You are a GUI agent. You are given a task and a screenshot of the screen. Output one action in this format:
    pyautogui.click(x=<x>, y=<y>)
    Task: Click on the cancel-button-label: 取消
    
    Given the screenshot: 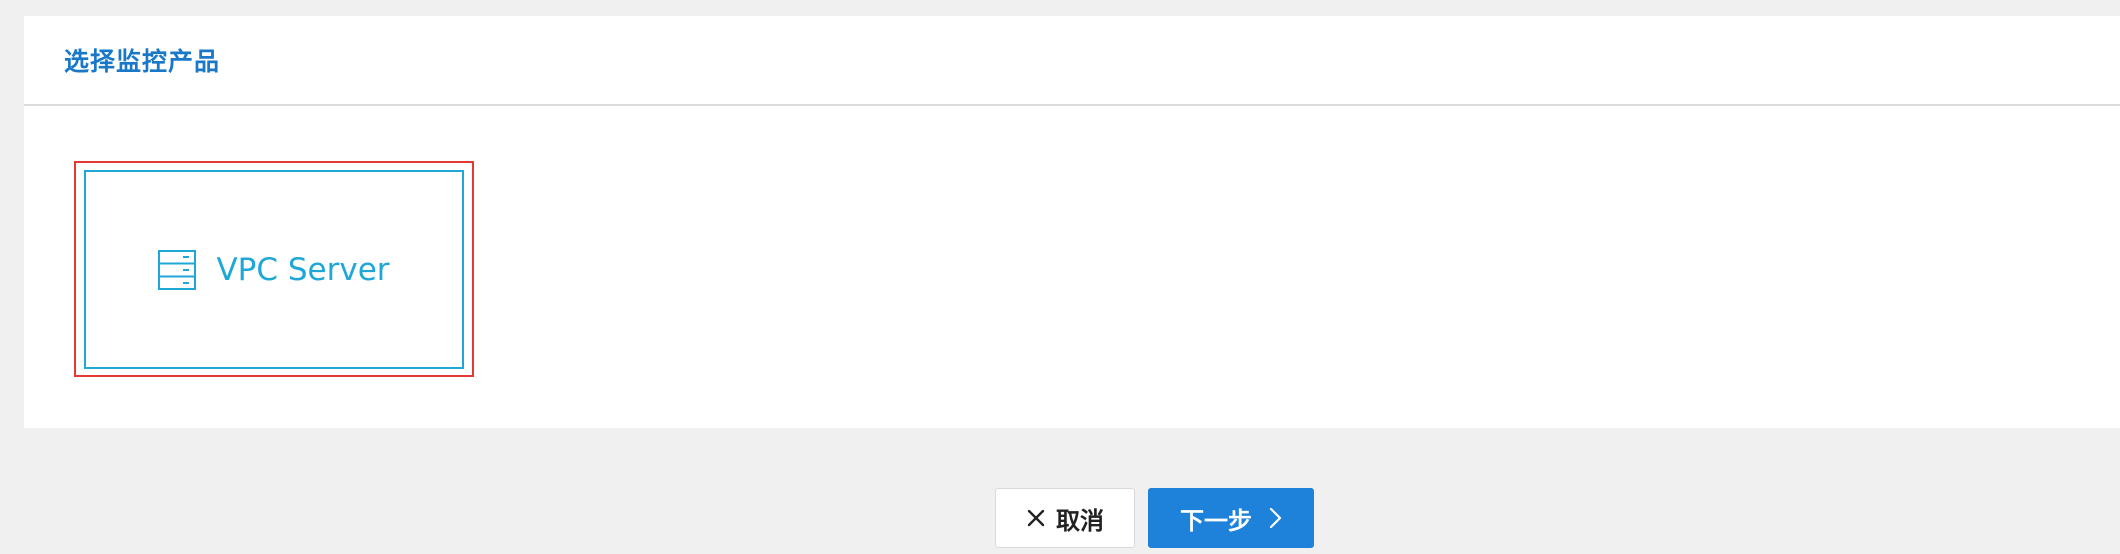 What is the action you would take?
    pyautogui.click(x=1080, y=520)
    